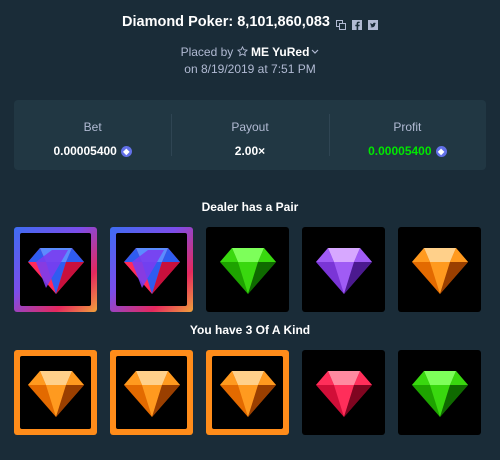 The height and width of the screenshot is (460, 500). What do you see at coordinates (207, 52) in the screenshot?
I see `placed-by-prefix: Placed by` at bounding box center [207, 52].